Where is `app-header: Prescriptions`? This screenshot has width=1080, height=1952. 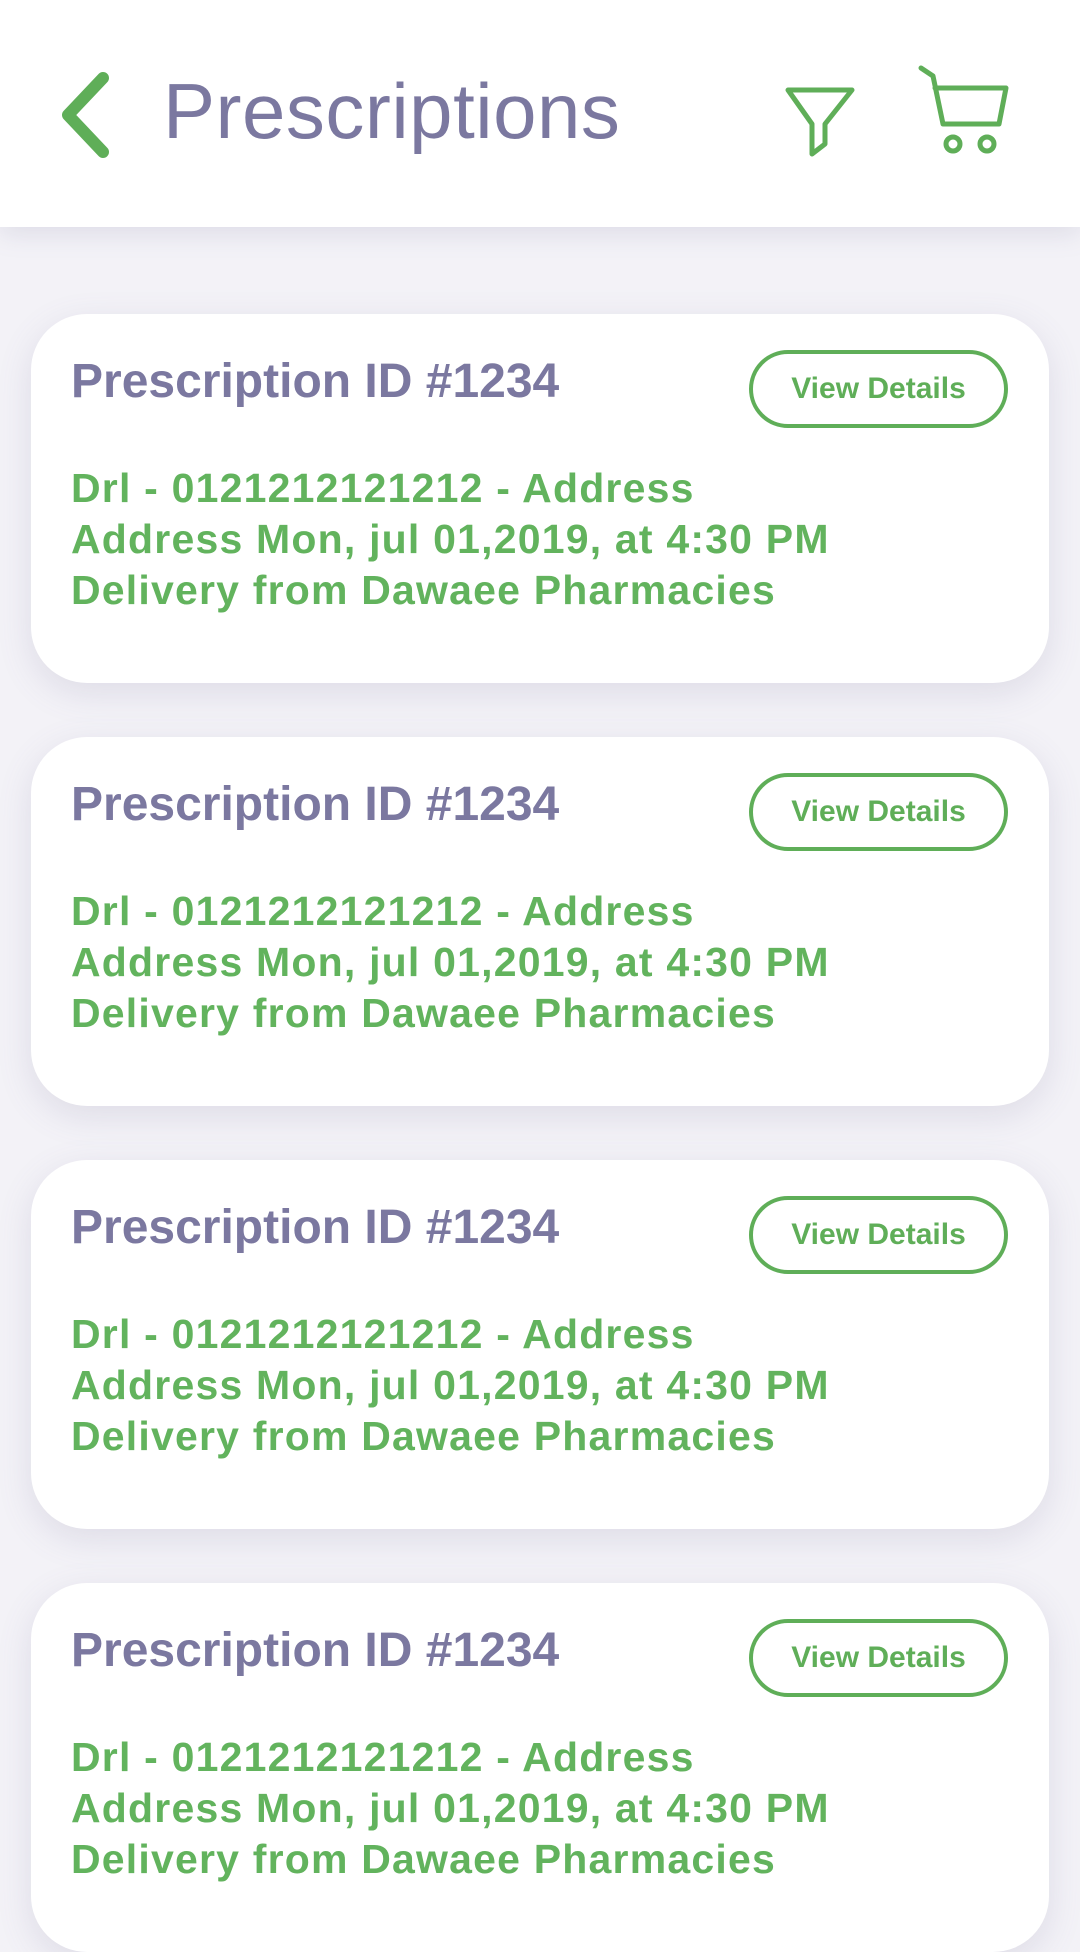
app-header: Prescriptions is located at coordinates (540, 113).